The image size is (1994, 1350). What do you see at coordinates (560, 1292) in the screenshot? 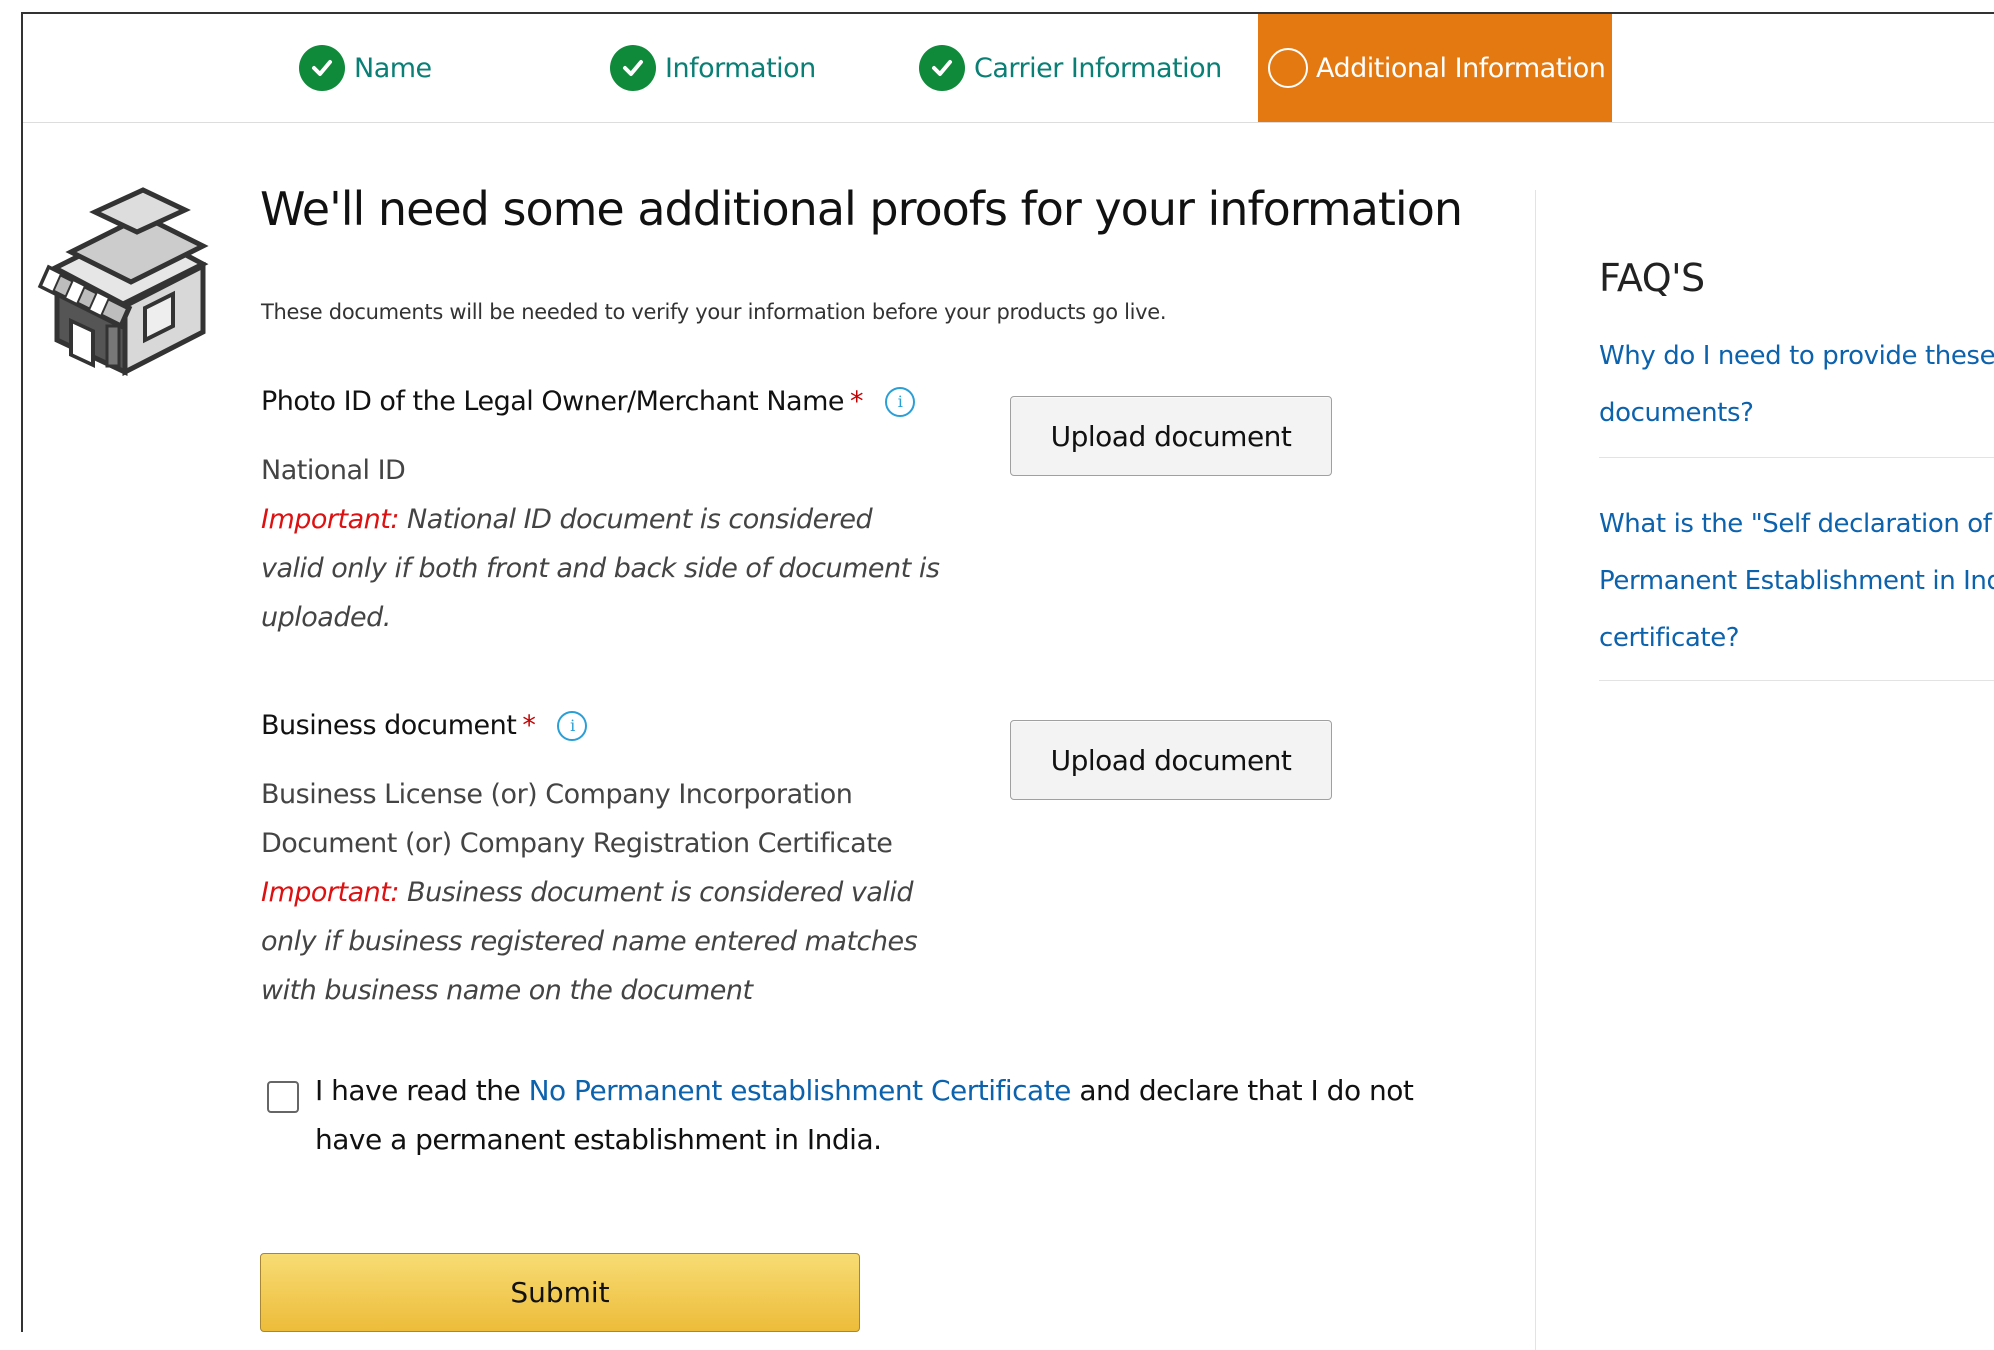
I see `submit-button: Submit` at bounding box center [560, 1292].